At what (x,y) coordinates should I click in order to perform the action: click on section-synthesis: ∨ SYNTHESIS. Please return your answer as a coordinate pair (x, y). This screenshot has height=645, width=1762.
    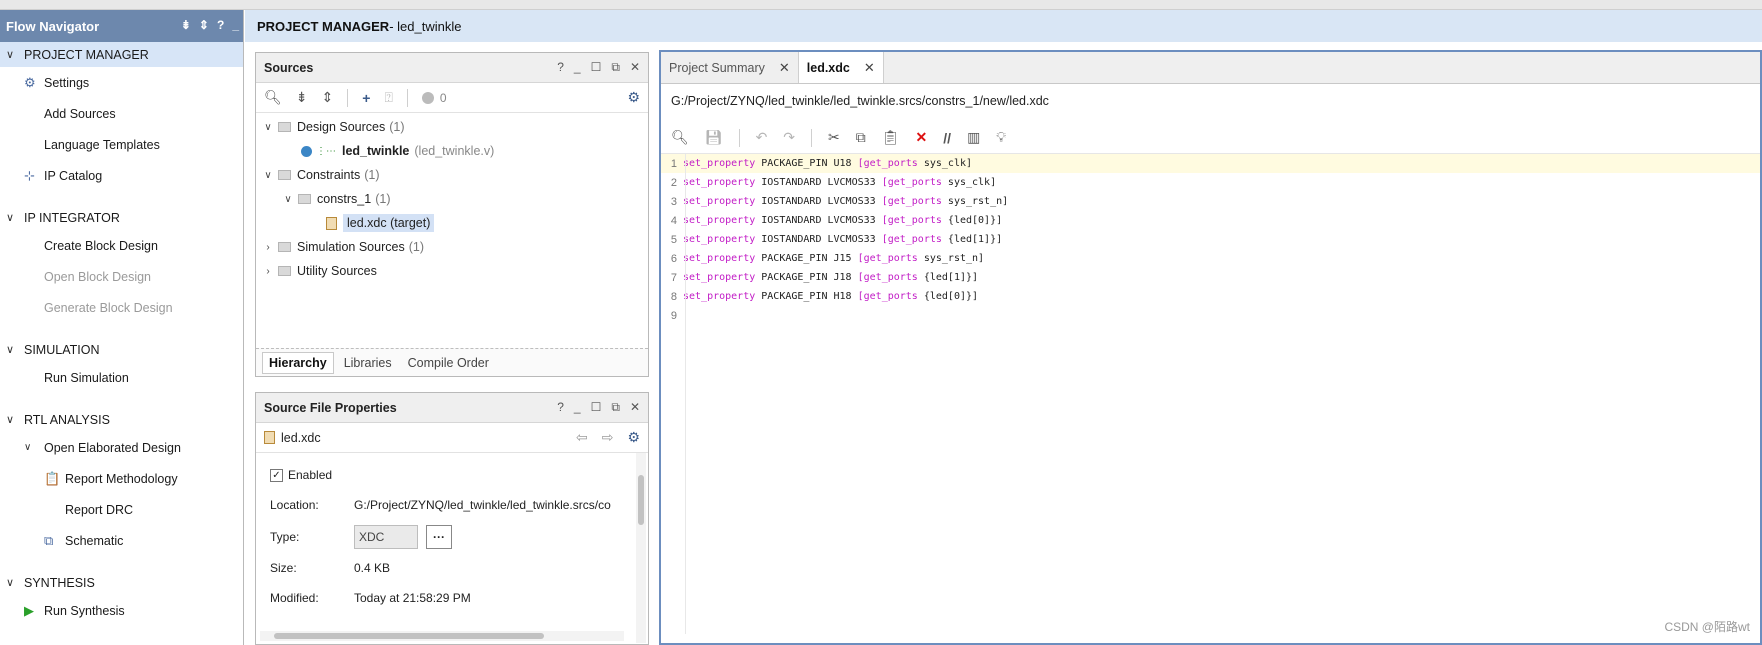
    Looking at the image, I should click on (121, 582).